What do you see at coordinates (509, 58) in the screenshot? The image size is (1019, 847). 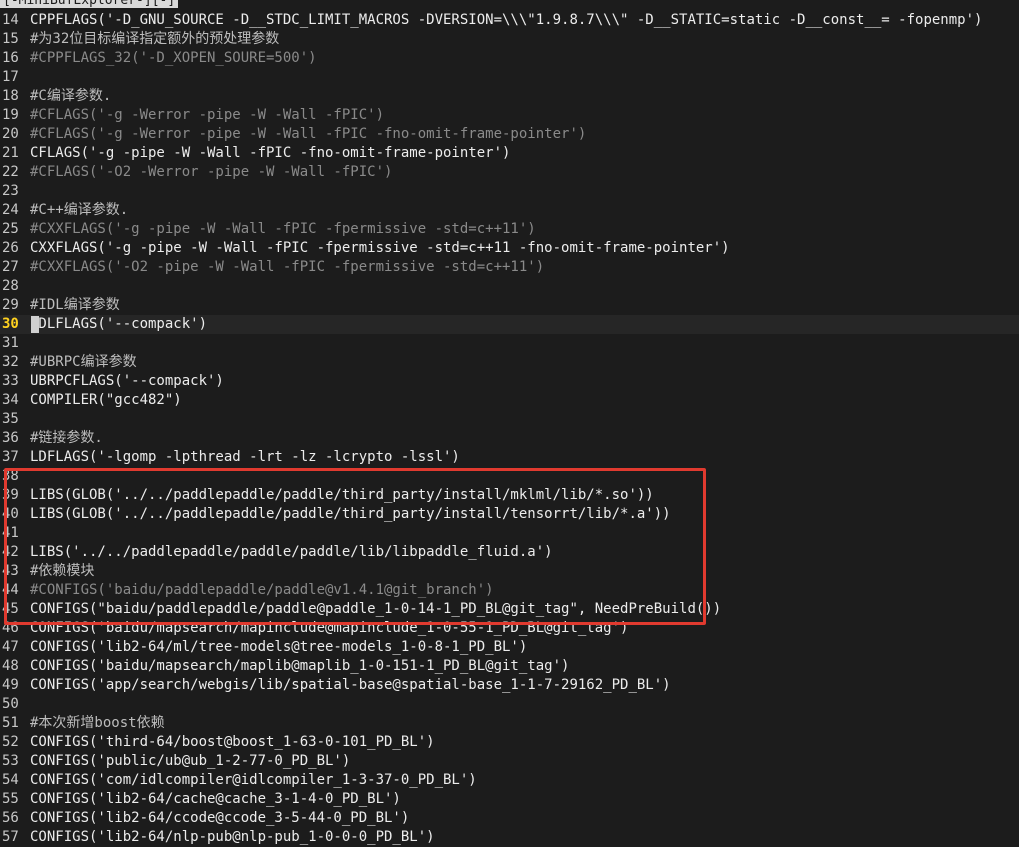 I see `code-line-16: 16 #CPPFLAGS_32('-D_XOPEN_SOURE=500')` at bounding box center [509, 58].